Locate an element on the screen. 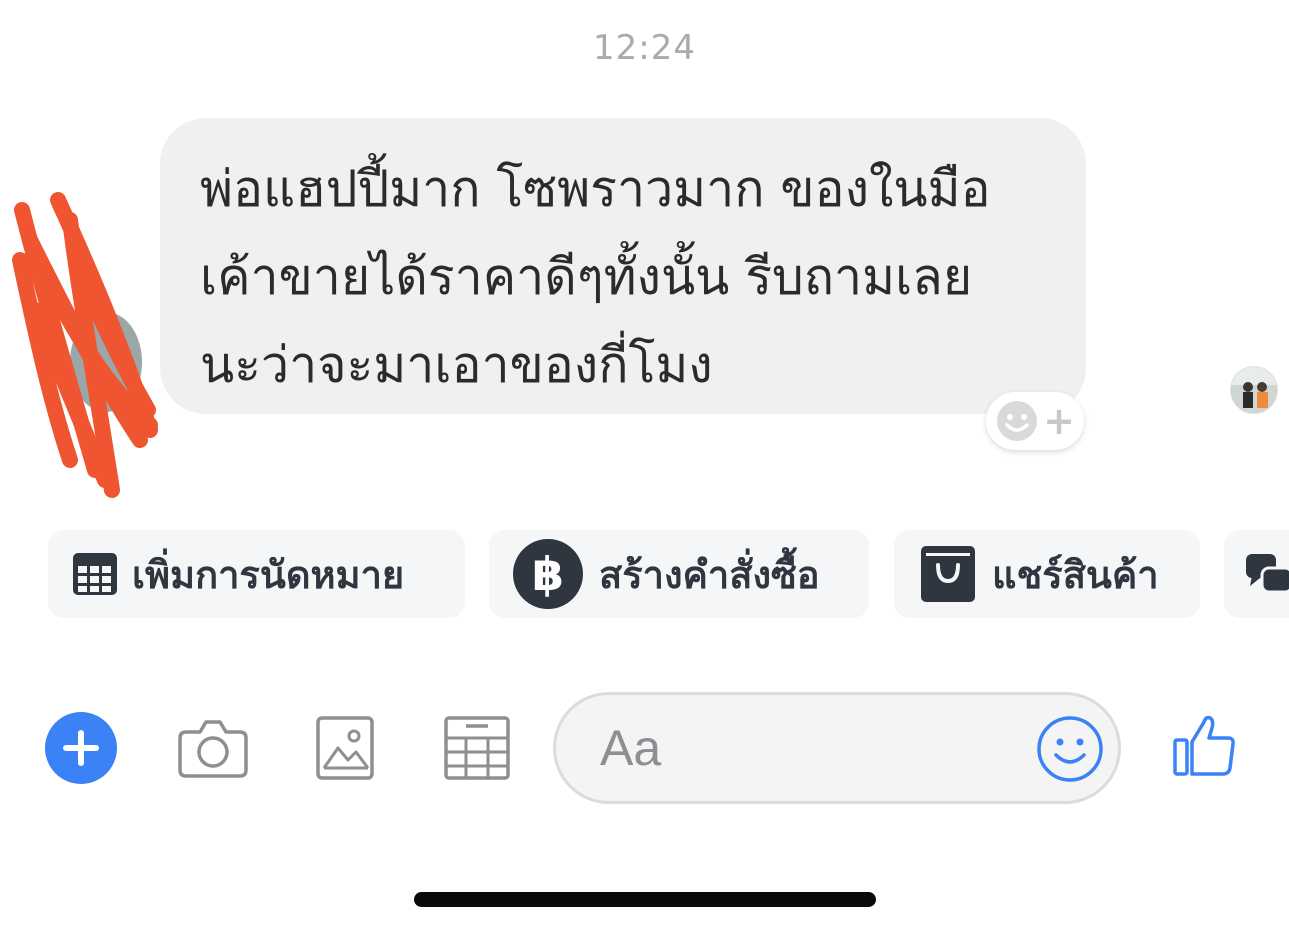 Image resolution: width=1289 pixels, height=931 pixels. emoji-button is located at coordinates (1070, 749).